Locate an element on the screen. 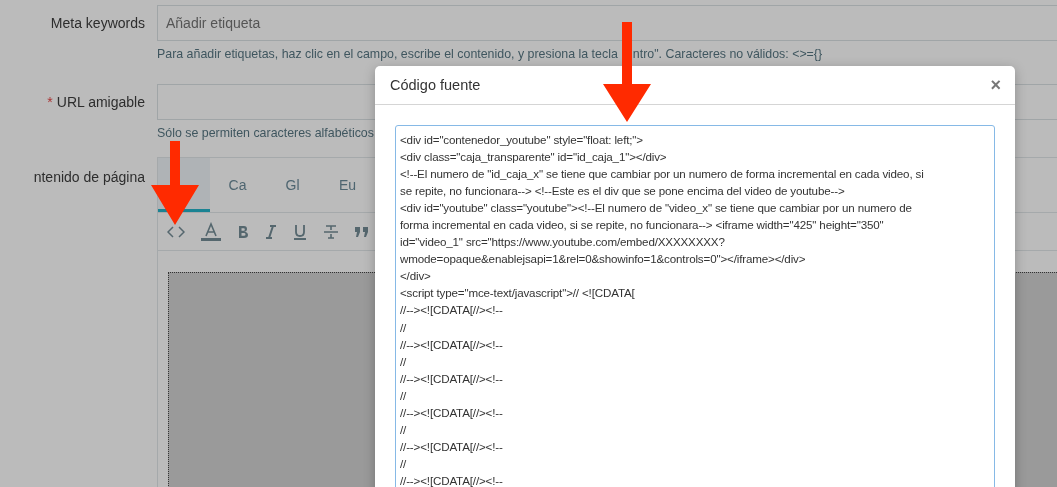 The width and height of the screenshot is (1057, 487). code-line: <script type="mce-text/javascript">// <![CDATA[ is located at coordinates (518, 293).